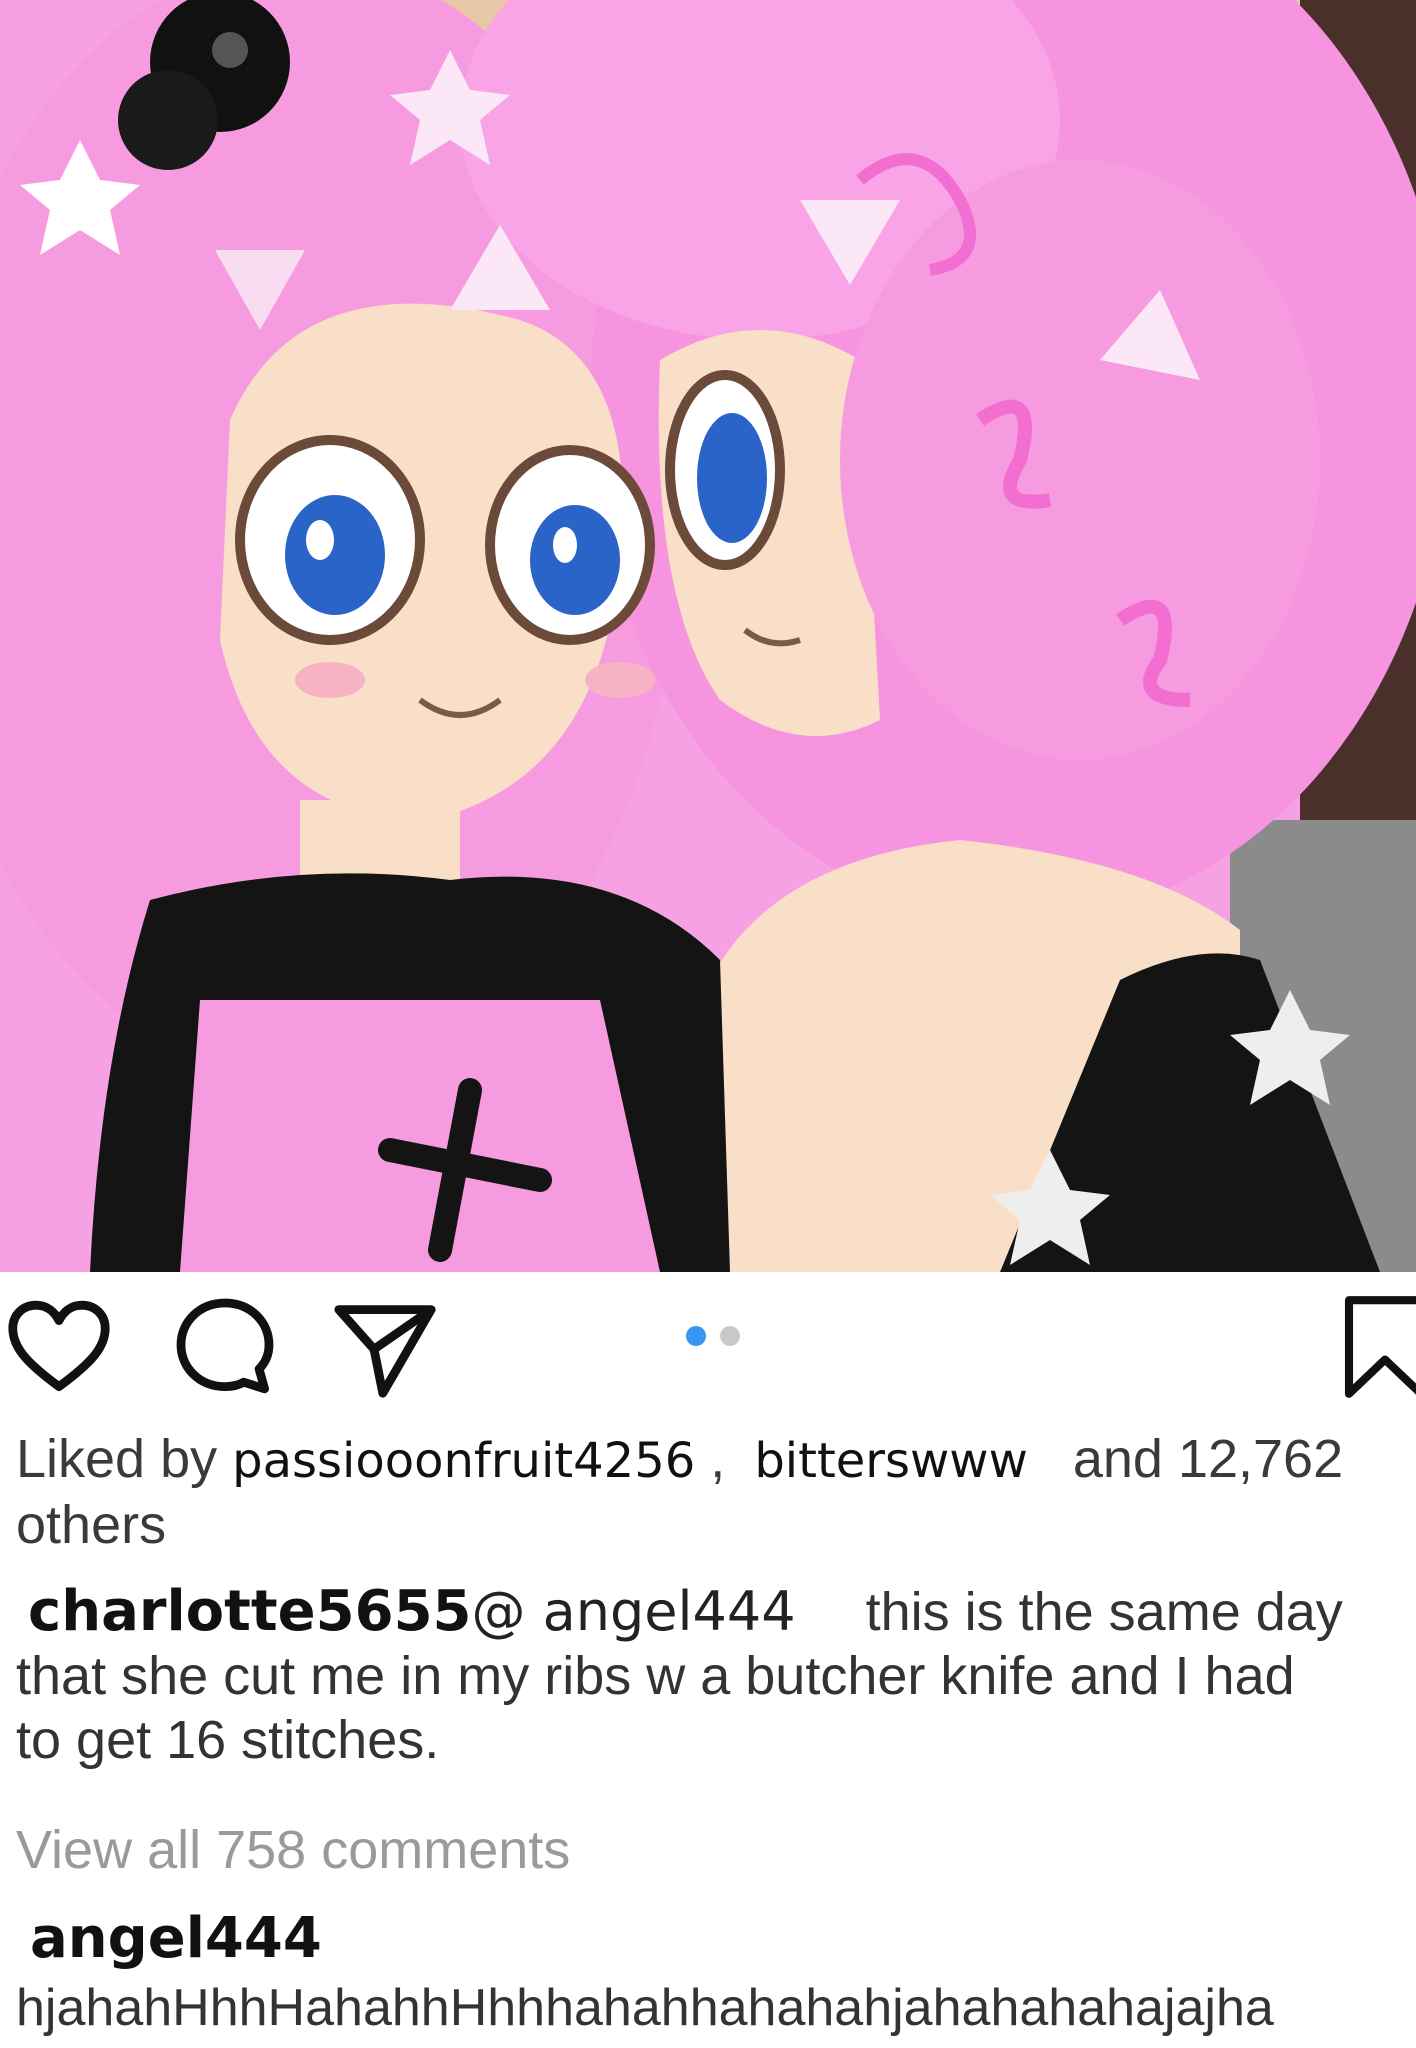  Describe the element at coordinates (225, 1347) in the screenshot. I see `speech-bubble-icon` at that location.